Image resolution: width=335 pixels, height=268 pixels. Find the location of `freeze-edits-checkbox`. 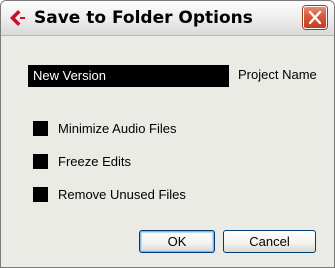

freeze-edits-checkbox is located at coordinates (40, 161).